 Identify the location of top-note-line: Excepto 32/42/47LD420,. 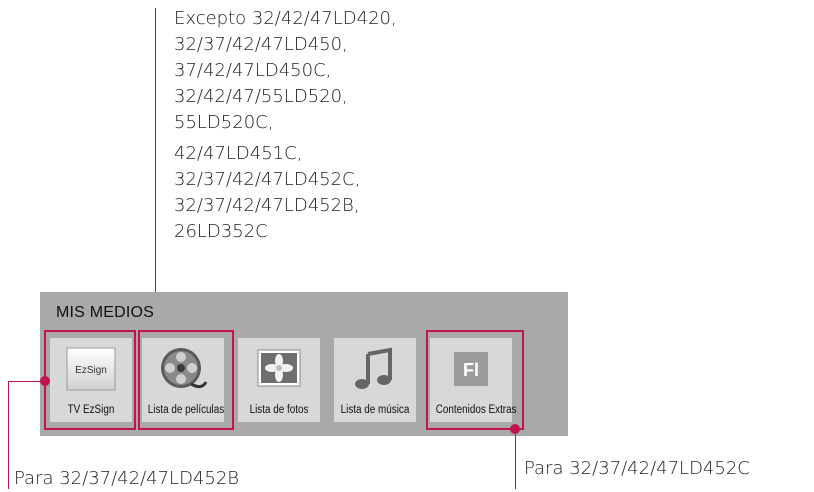
(285, 18).